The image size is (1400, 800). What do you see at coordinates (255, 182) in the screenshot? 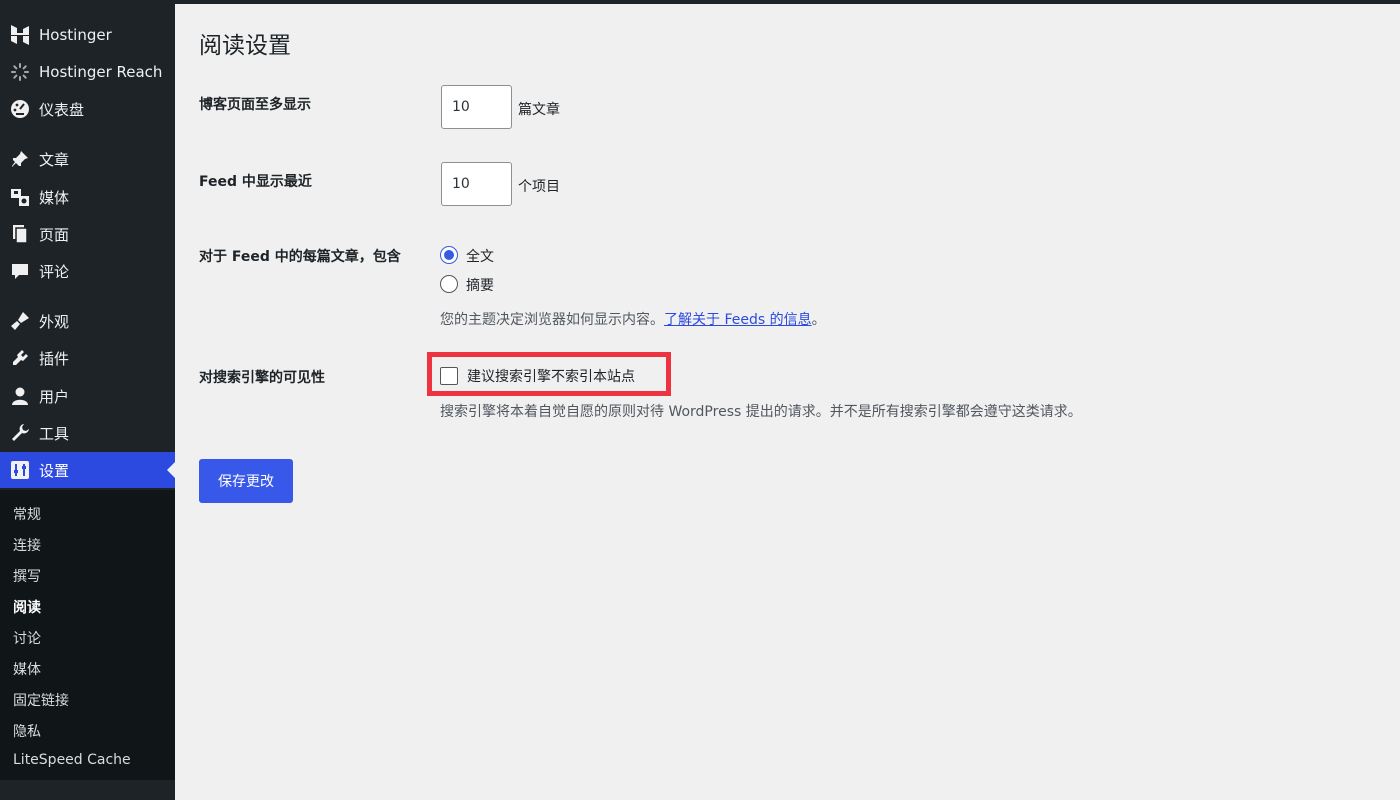
I see `feed-items-label: Feed 中显示最近` at bounding box center [255, 182].